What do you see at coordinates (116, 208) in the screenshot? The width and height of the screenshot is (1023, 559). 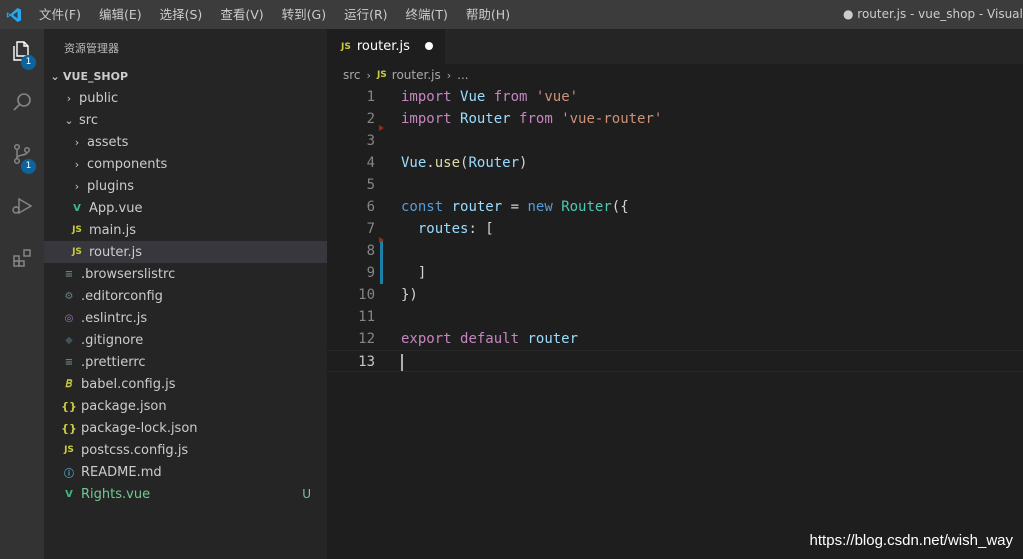 I see `tree-item-label: App.vue` at bounding box center [116, 208].